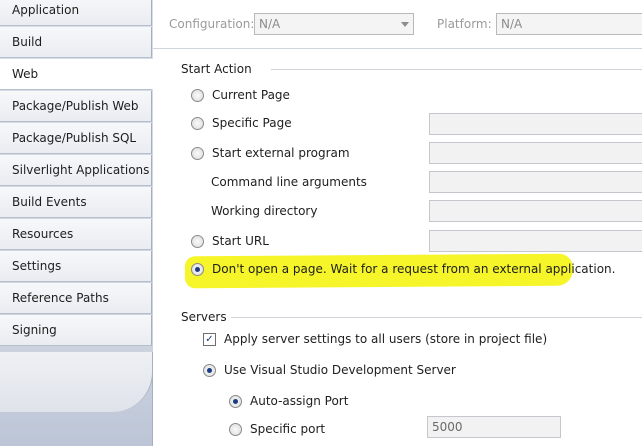 This screenshot has width=642, height=446. What do you see at coordinates (281, 153) in the screenshot?
I see `radio-label: Start external program` at bounding box center [281, 153].